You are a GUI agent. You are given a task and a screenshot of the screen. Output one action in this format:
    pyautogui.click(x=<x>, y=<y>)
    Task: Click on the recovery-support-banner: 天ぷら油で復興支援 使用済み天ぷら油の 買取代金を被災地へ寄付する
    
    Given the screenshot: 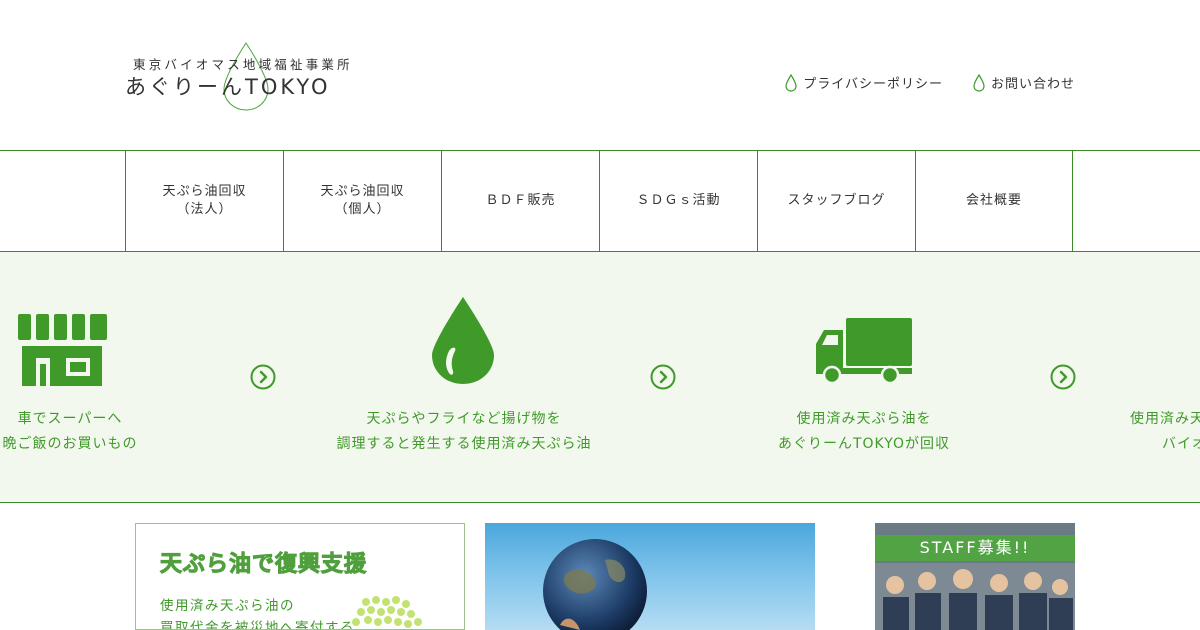 What is the action you would take?
    pyautogui.click(x=300, y=576)
    